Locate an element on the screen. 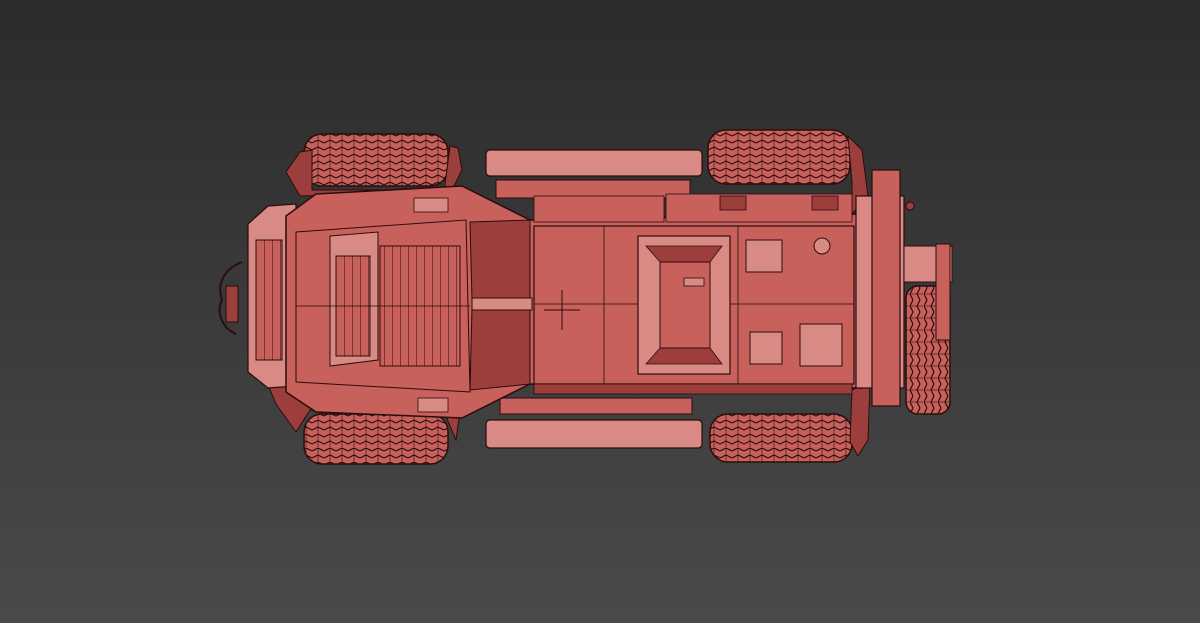 Image resolution: width=1200 pixels, height=623 pixels. cowl-divider is located at coordinates (502, 304).